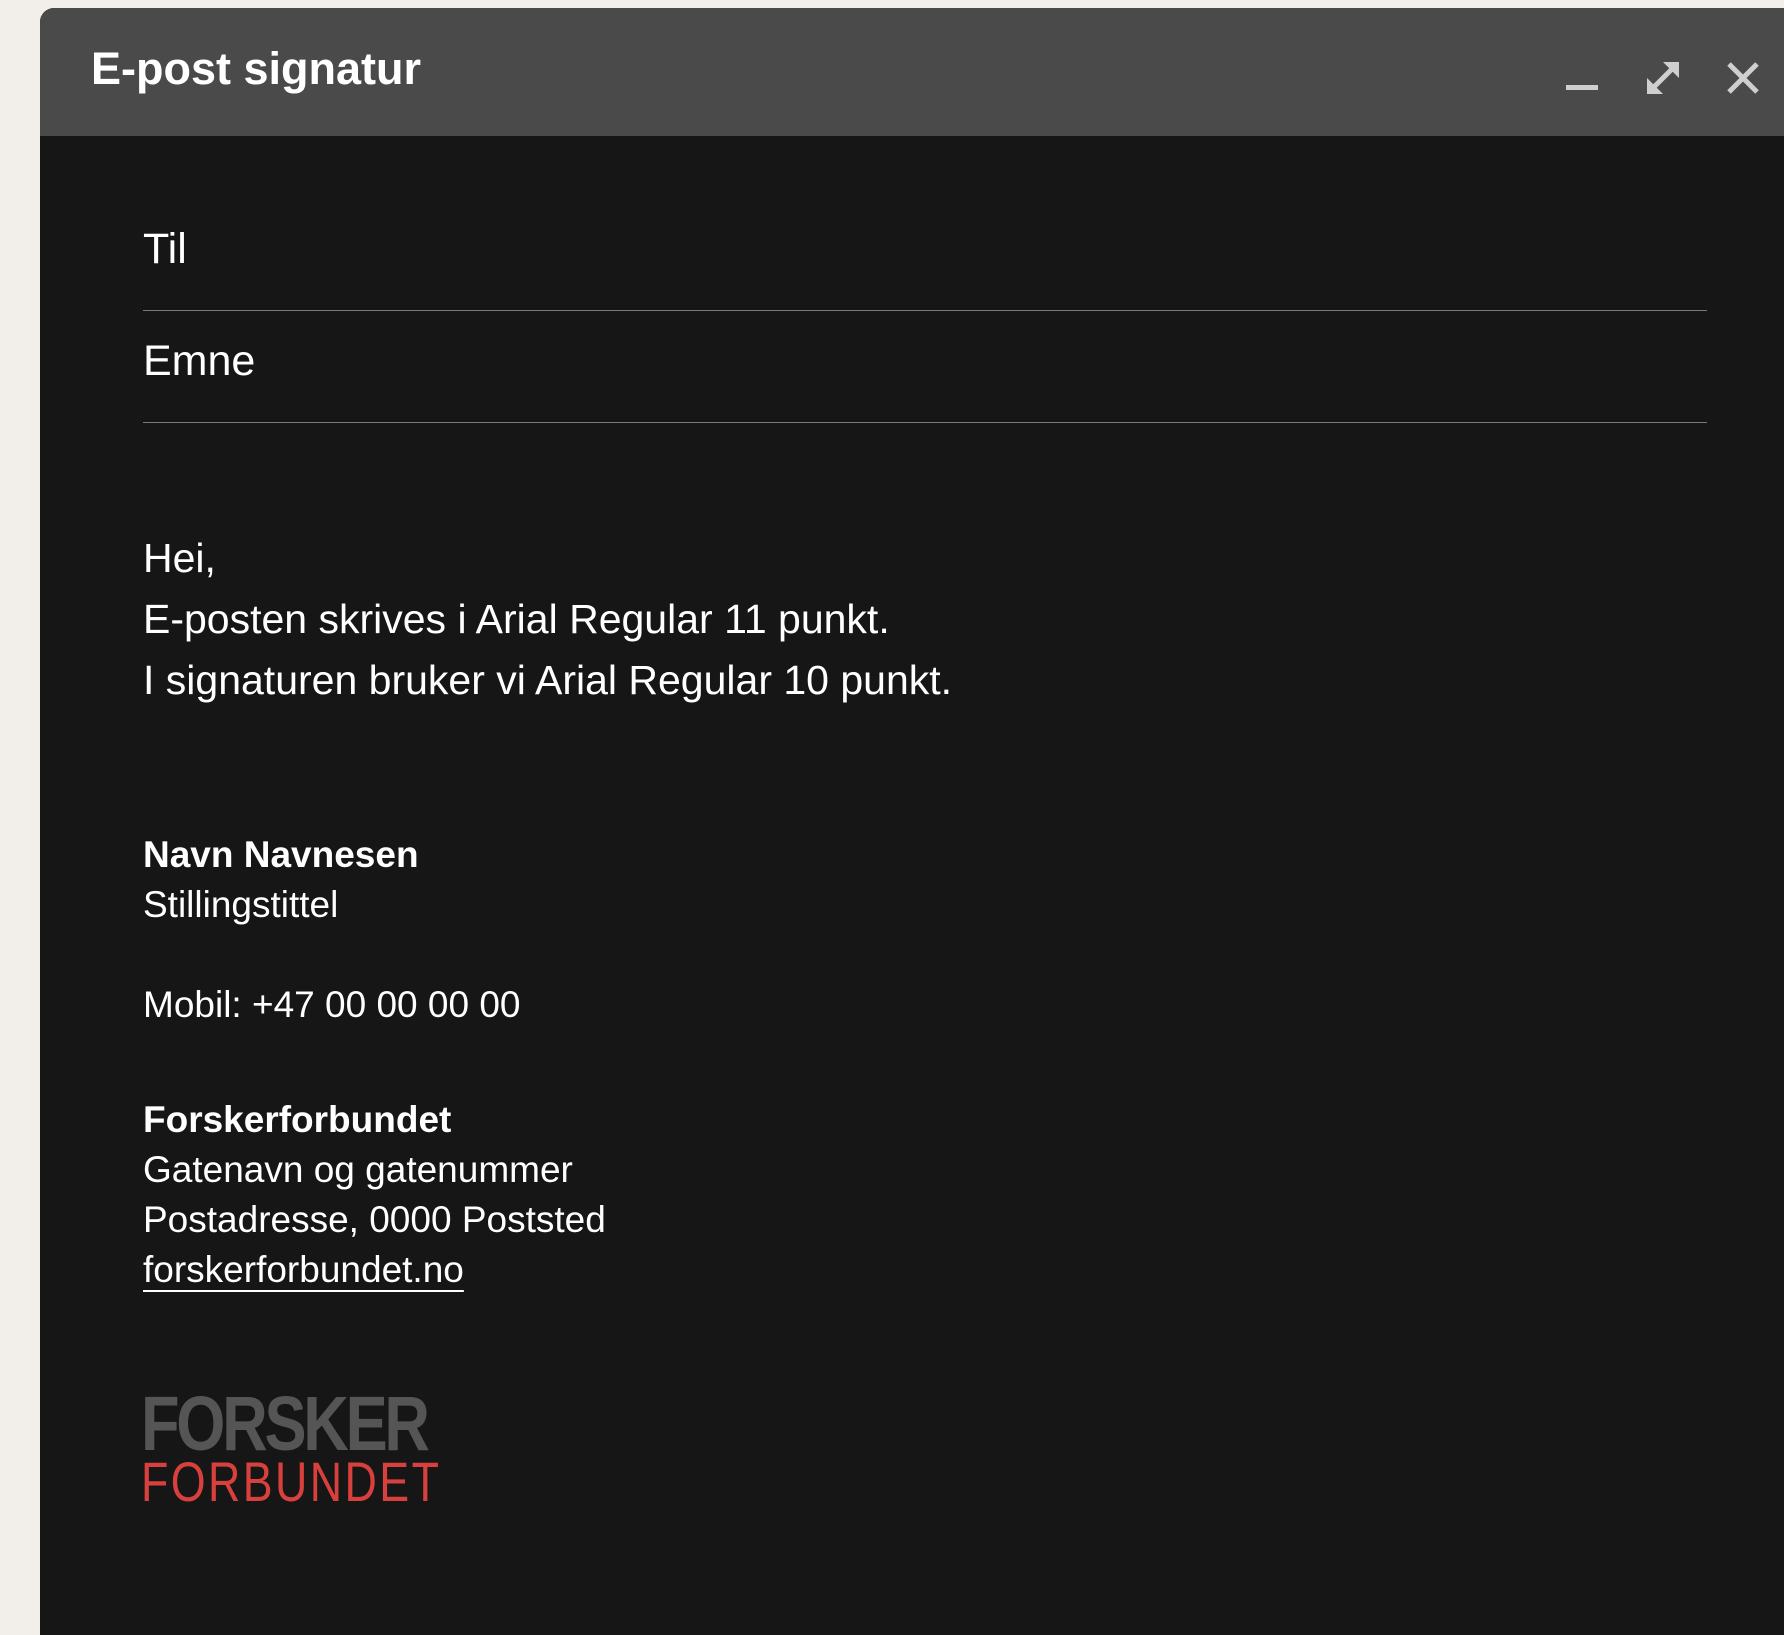  I want to click on signature-name: Navn Navnesen, so click(281, 854).